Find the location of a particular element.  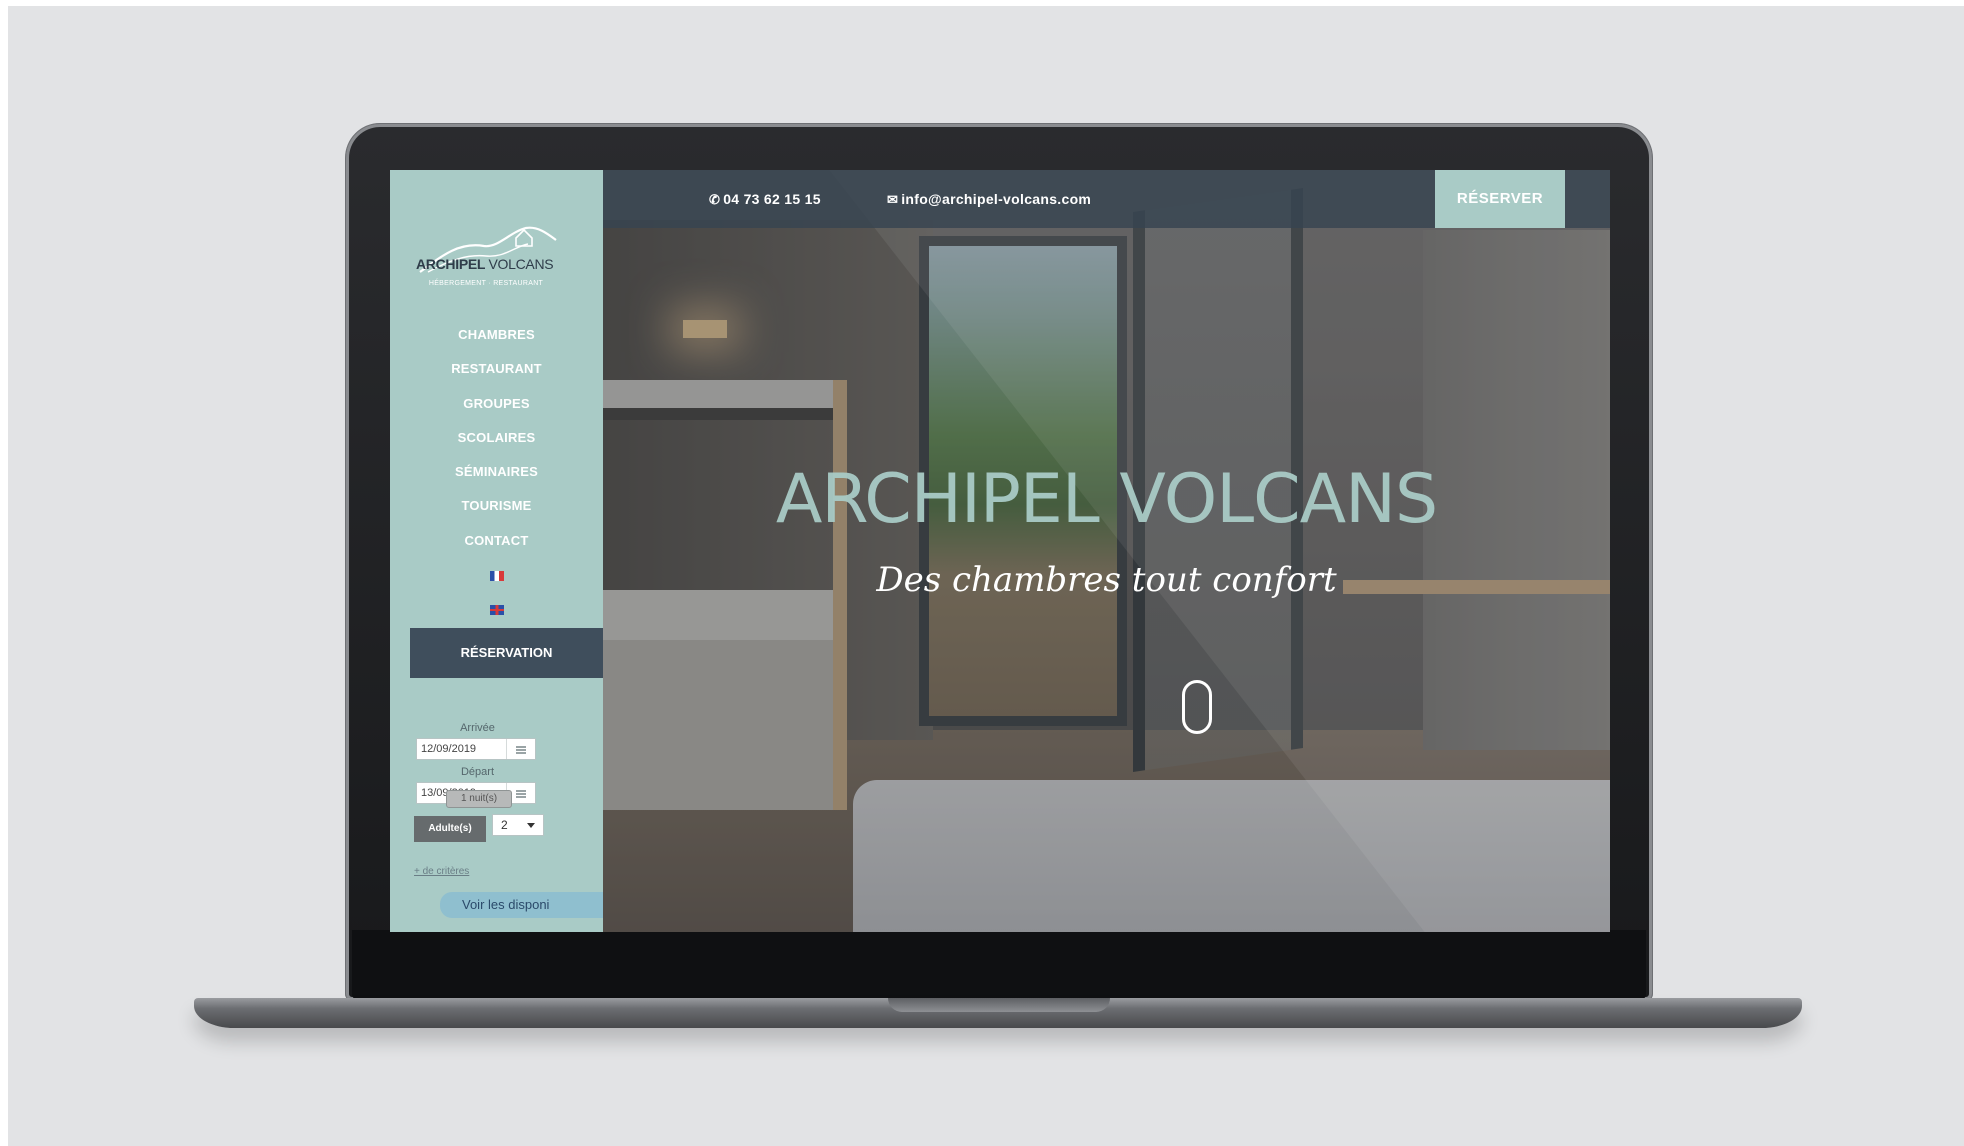

nav-item-tourisme: TOURISME is located at coordinates (496, 506).